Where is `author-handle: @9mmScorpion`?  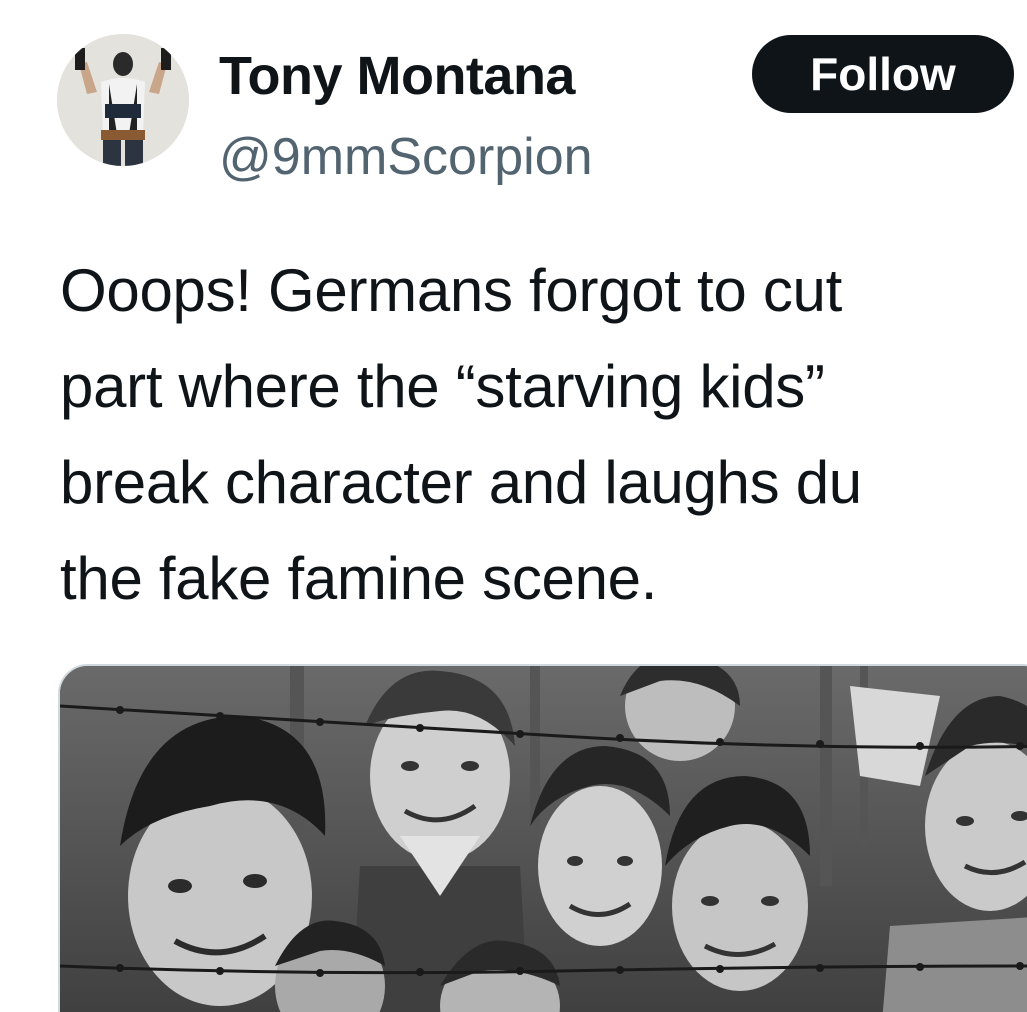
author-handle: @9mmScorpion is located at coordinates (406, 157).